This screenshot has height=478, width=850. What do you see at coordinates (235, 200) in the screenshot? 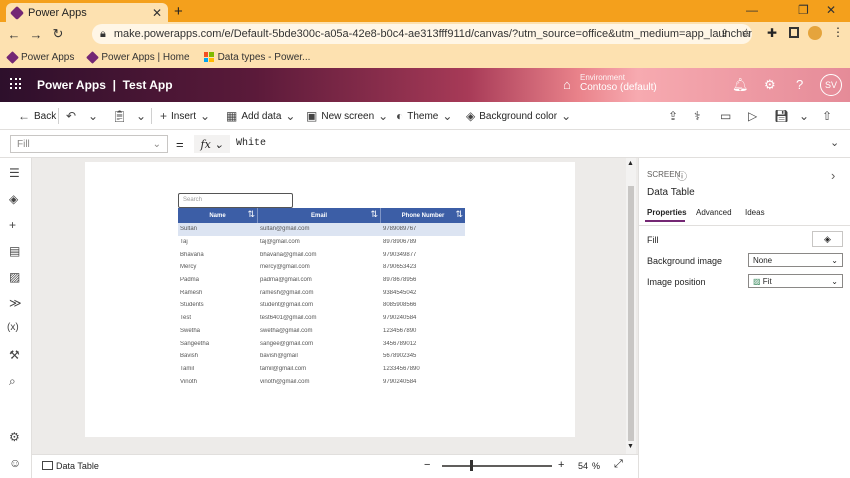
I see `search-input: Search` at bounding box center [235, 200].